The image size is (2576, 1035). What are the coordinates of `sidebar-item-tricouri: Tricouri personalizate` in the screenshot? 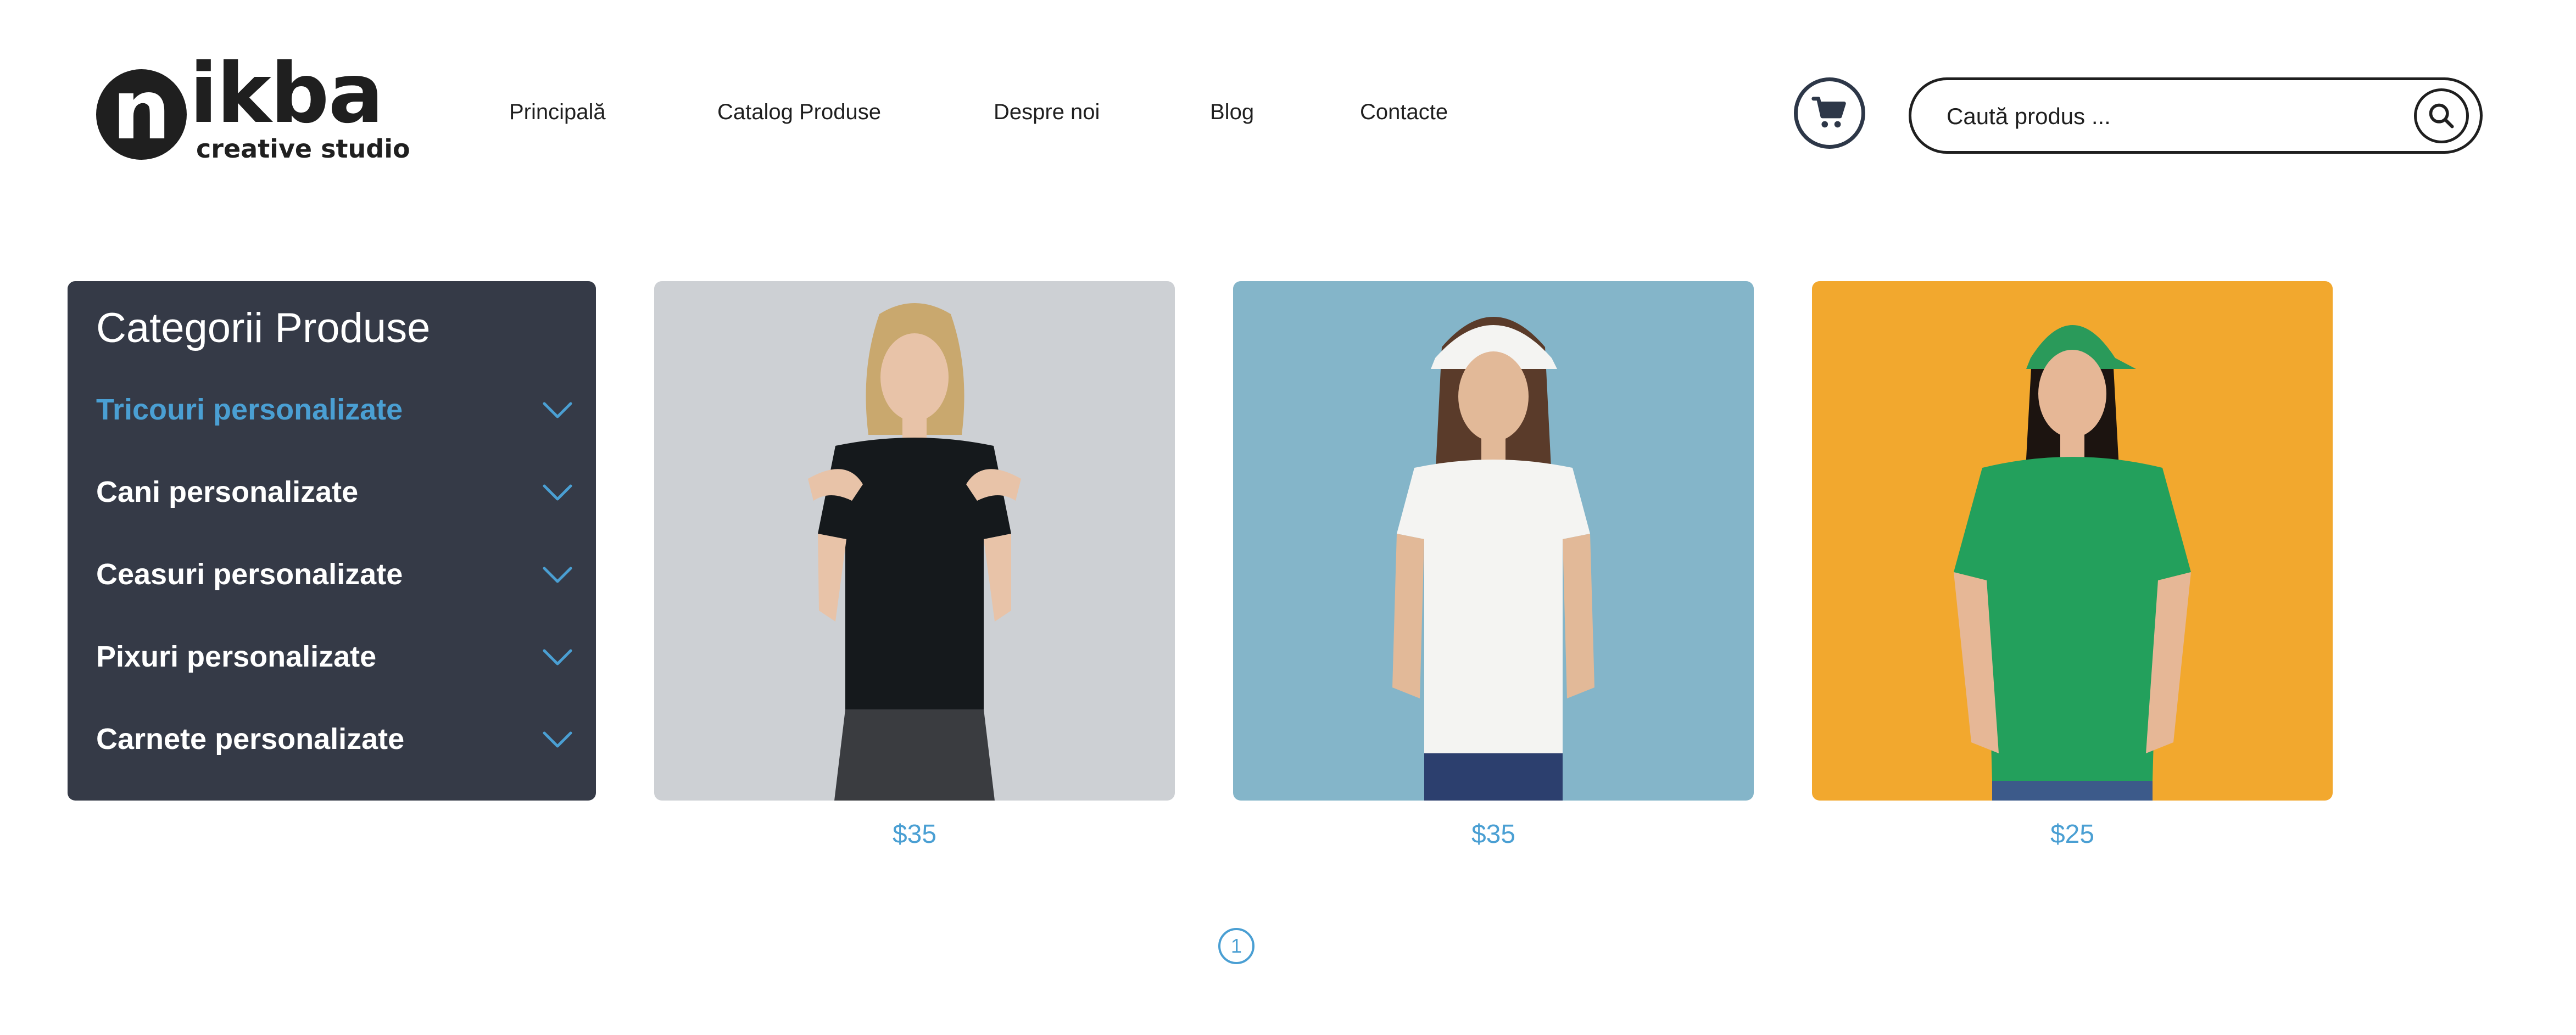 It's located at (335, 411).